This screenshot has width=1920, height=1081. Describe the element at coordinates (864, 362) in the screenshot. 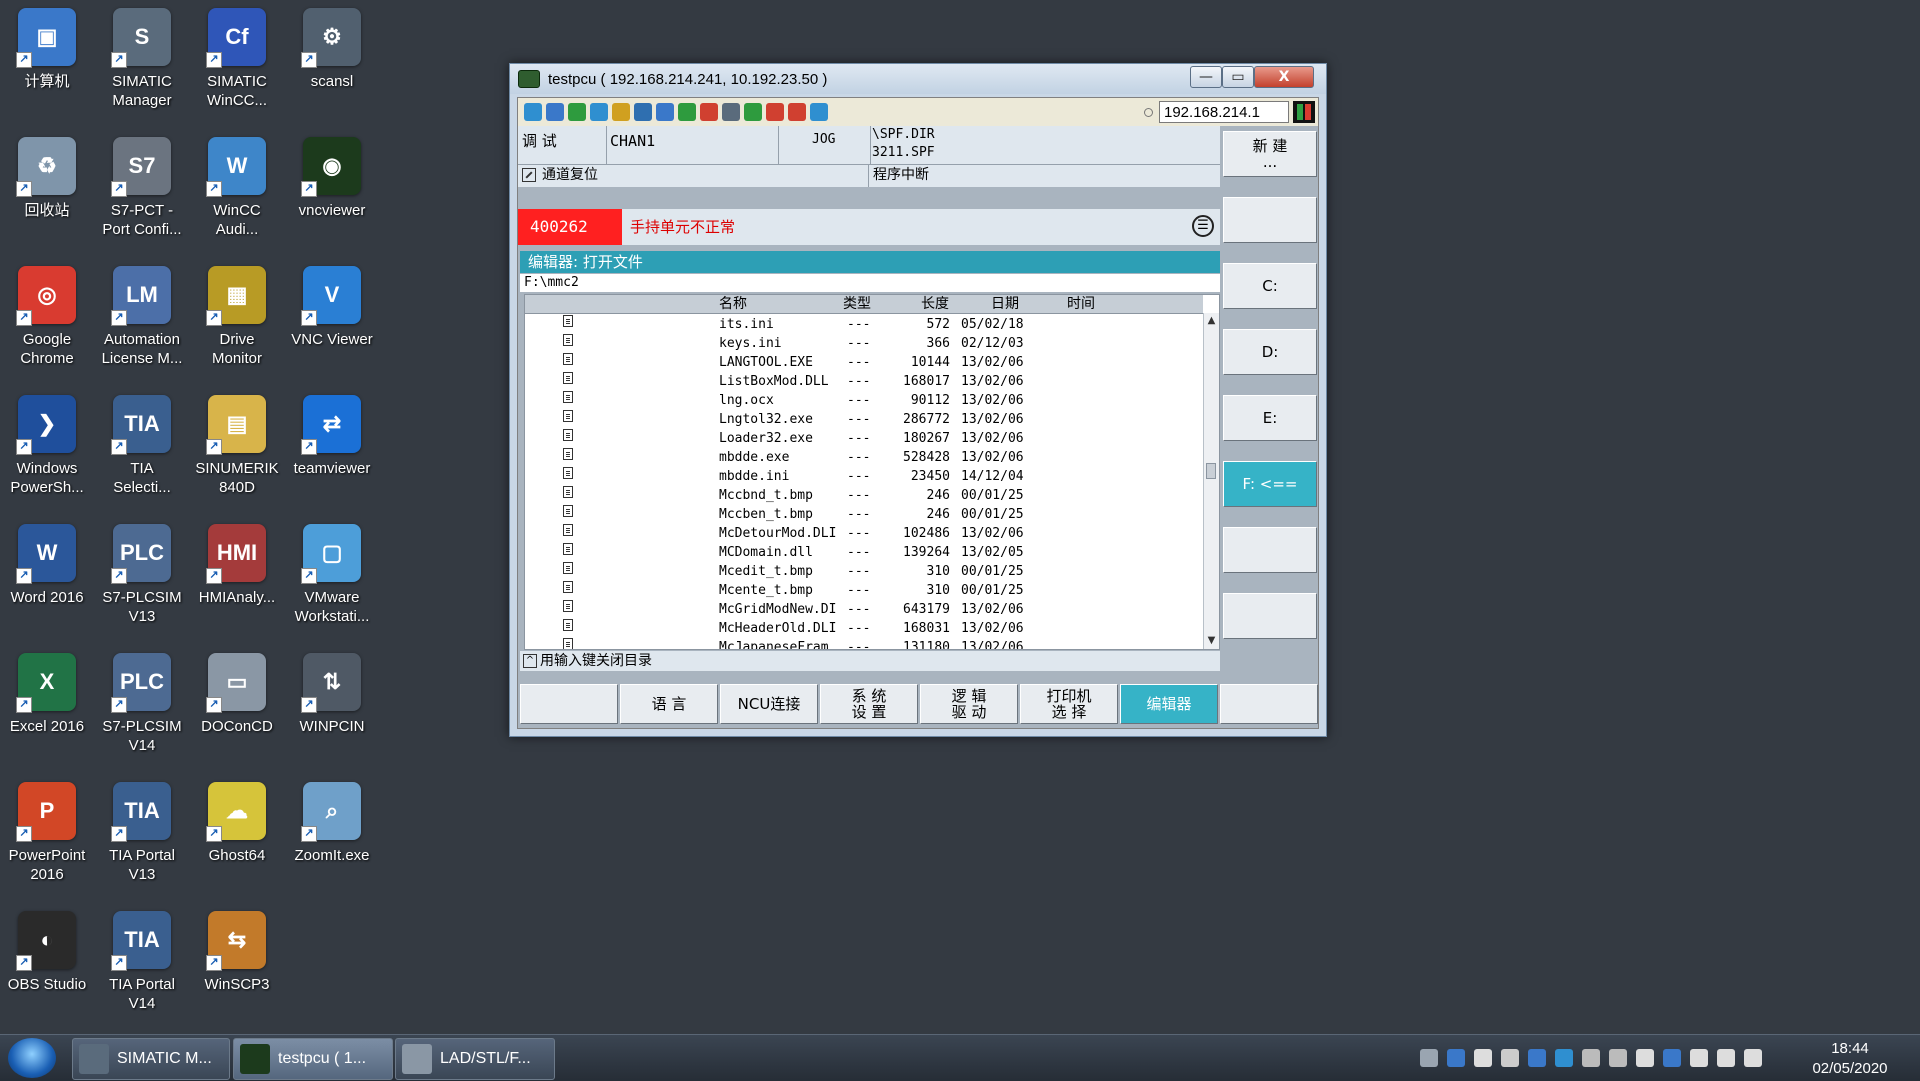

I see `file-row: LANGTOOL.EXE --- 10144 13/02/06` at that location.